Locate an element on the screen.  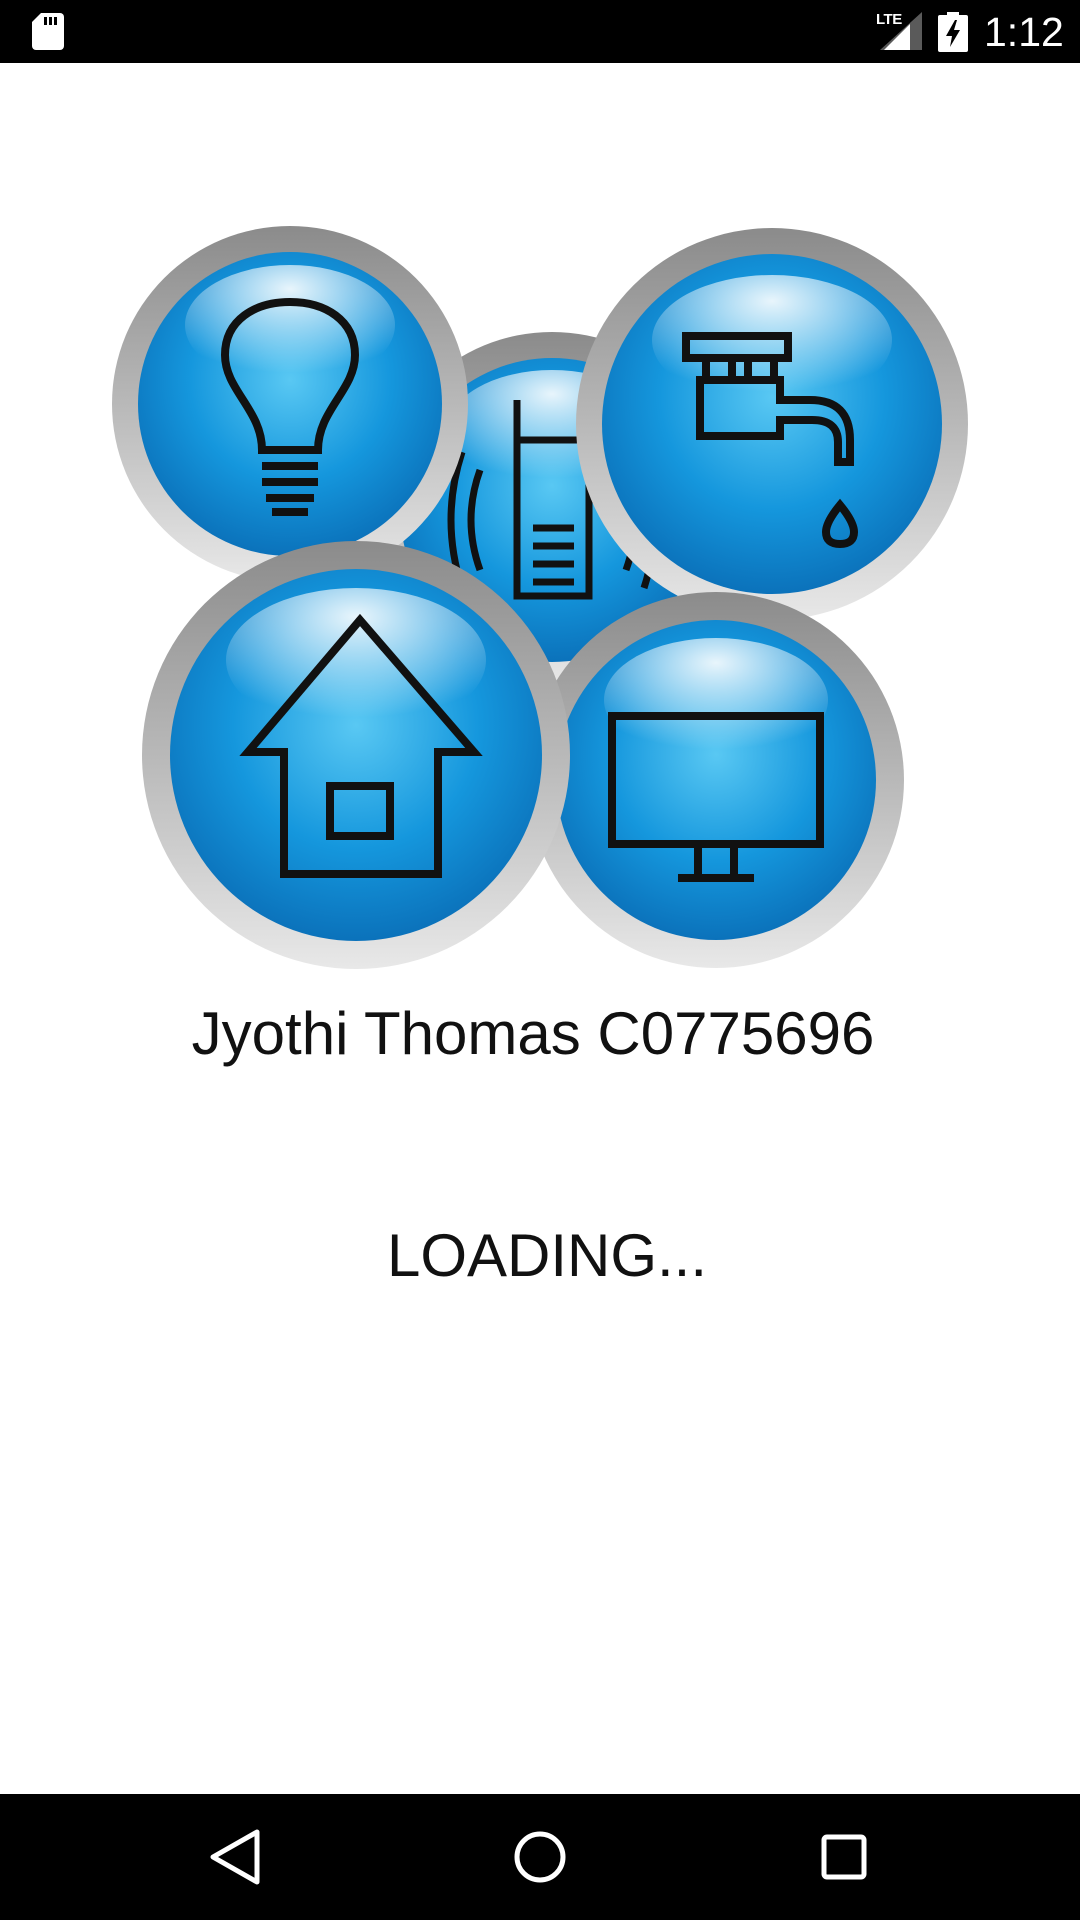
recents-square-icon is located at coordinates (844, 1857).